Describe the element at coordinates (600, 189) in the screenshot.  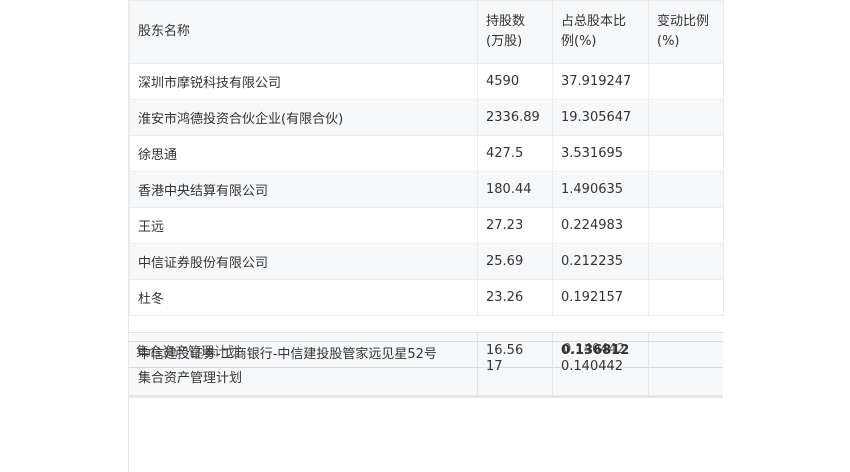
I see `cell-pct: 1.490635` at that location.